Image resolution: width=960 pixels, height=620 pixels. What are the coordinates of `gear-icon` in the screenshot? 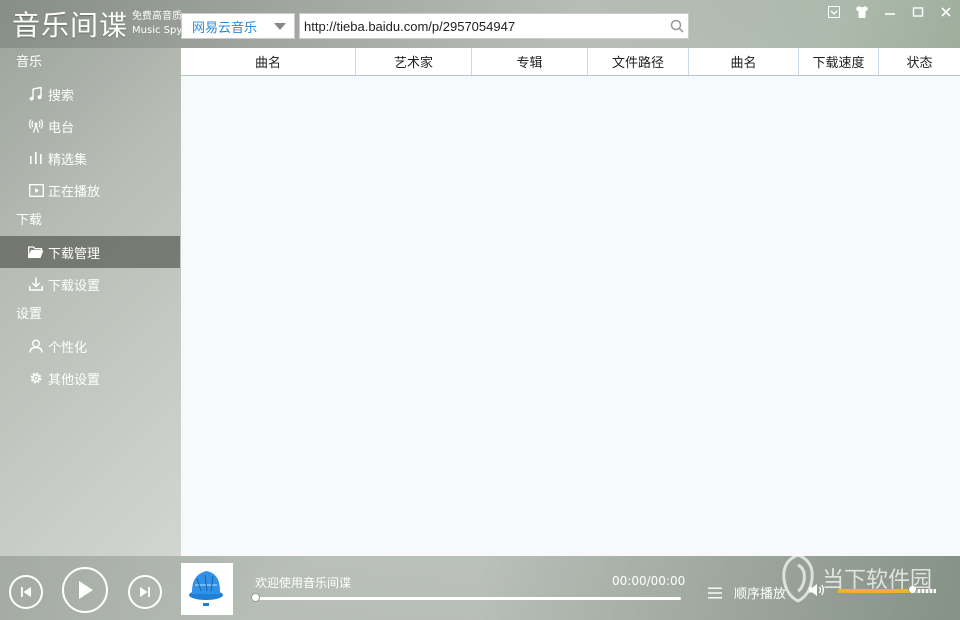 It's located at (36, 378).